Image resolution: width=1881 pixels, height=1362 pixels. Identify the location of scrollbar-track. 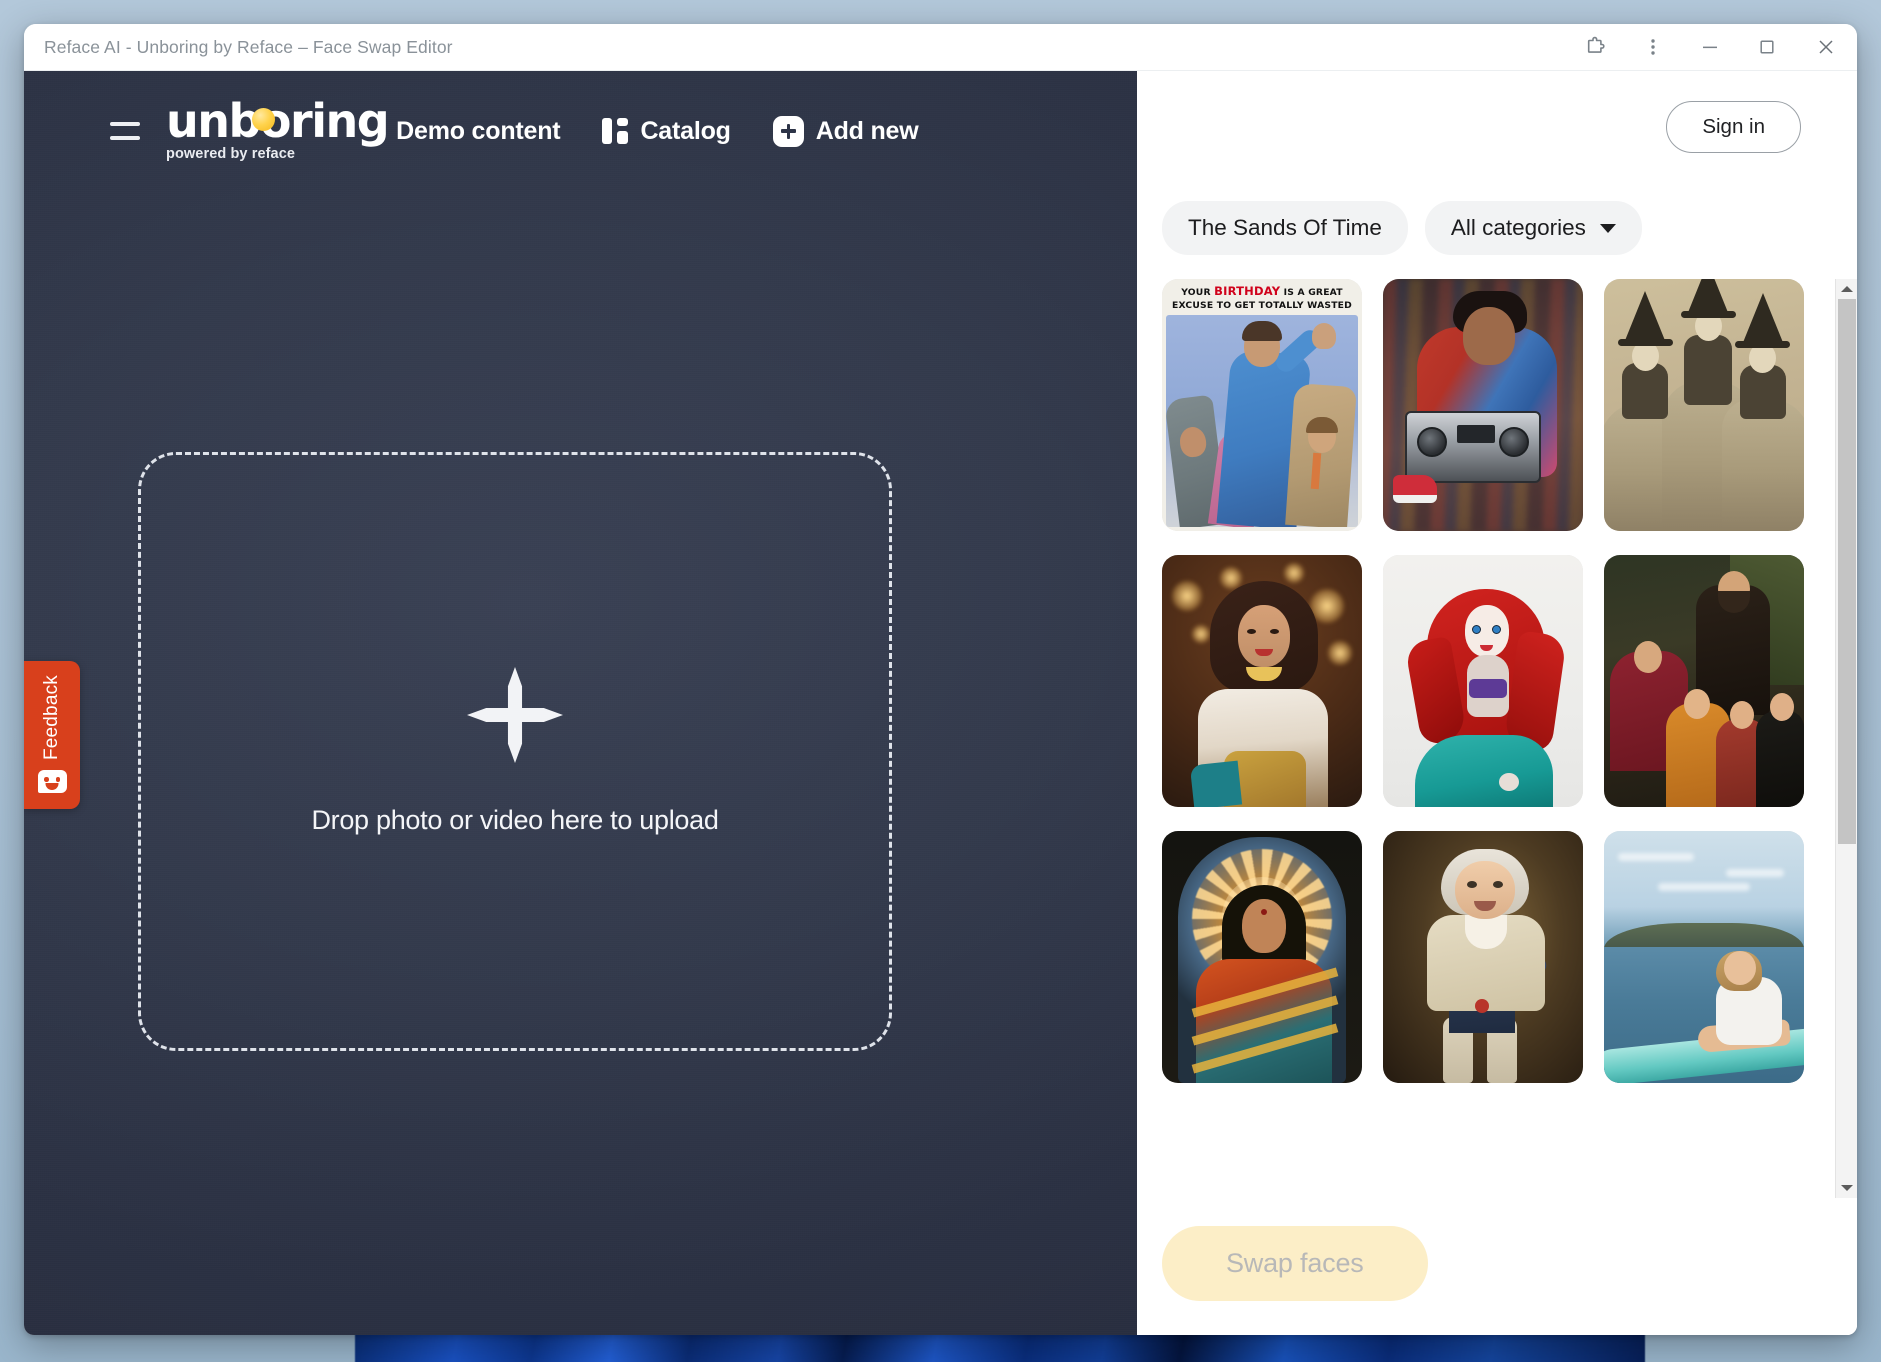
(1847, 738).